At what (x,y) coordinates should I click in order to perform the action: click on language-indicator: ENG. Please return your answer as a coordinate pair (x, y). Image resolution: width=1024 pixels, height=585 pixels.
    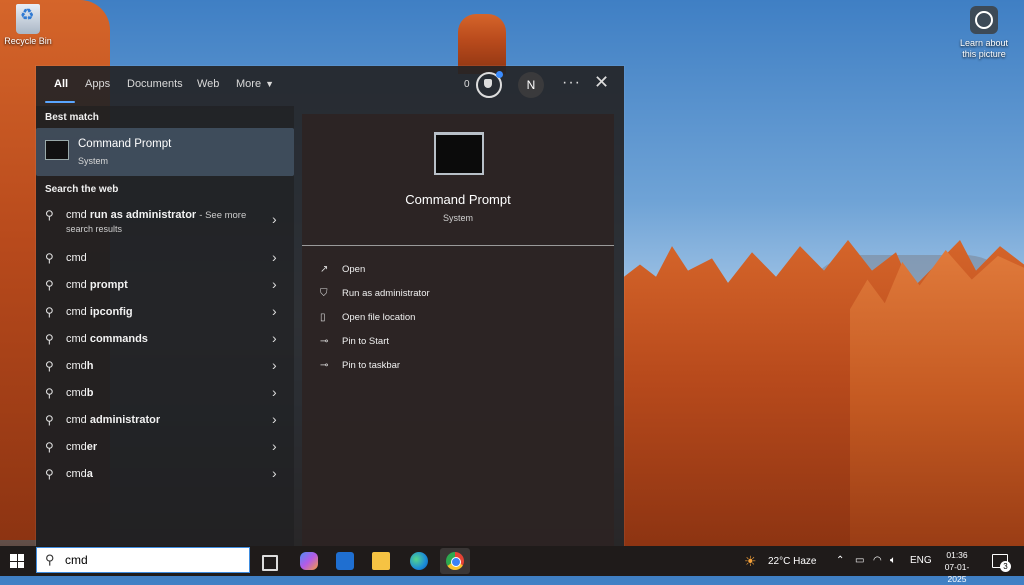
    Looking at the image, I should click on (921, 560).